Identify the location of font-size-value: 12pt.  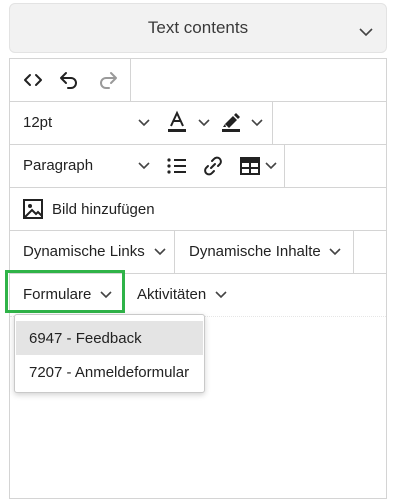
(38, 122).